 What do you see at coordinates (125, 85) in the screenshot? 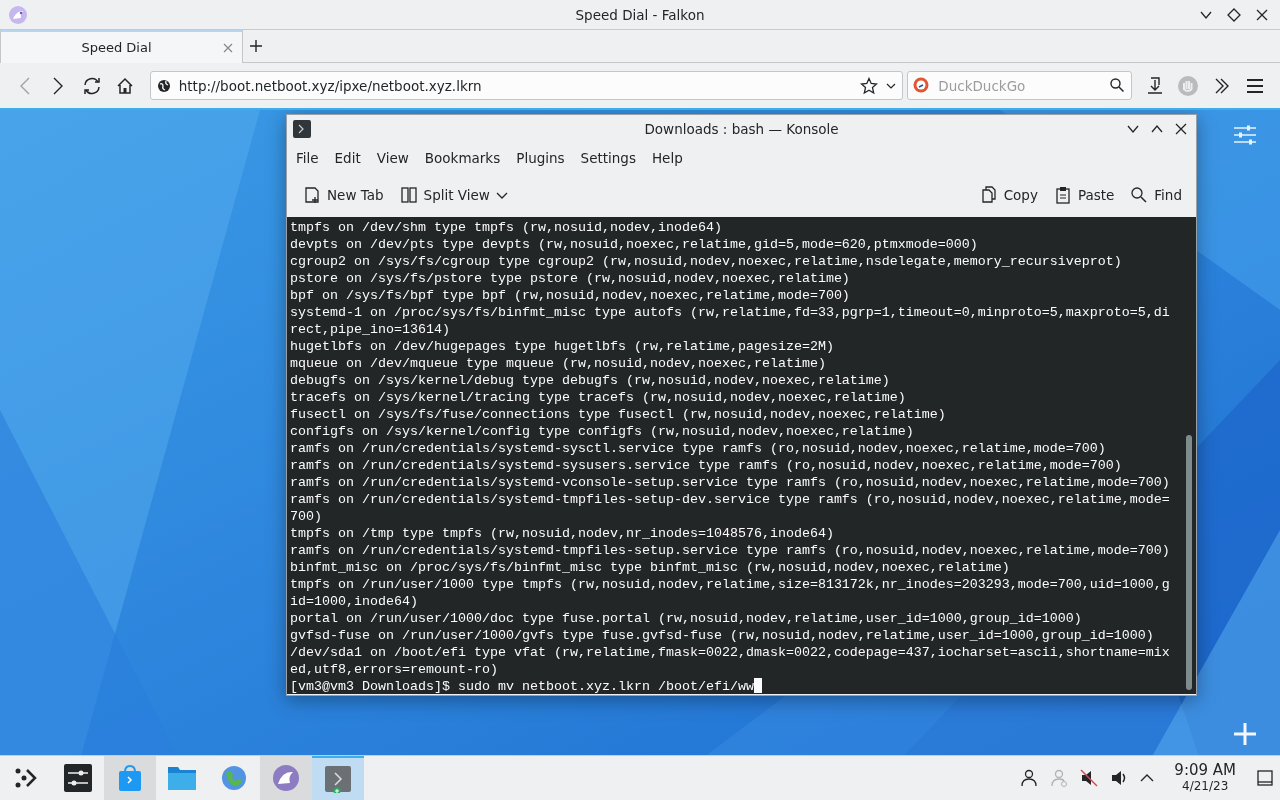
I see `home-icon` at bounding box center [125, 85].